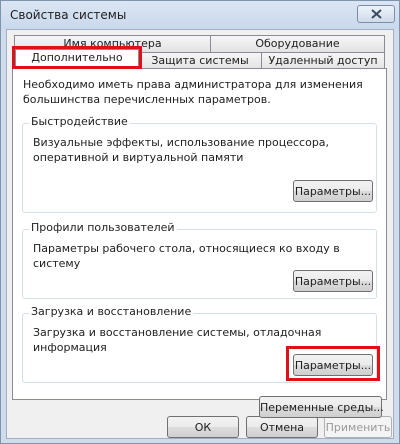  I want to click on cancel-button: Отмена, so click(282, 427).